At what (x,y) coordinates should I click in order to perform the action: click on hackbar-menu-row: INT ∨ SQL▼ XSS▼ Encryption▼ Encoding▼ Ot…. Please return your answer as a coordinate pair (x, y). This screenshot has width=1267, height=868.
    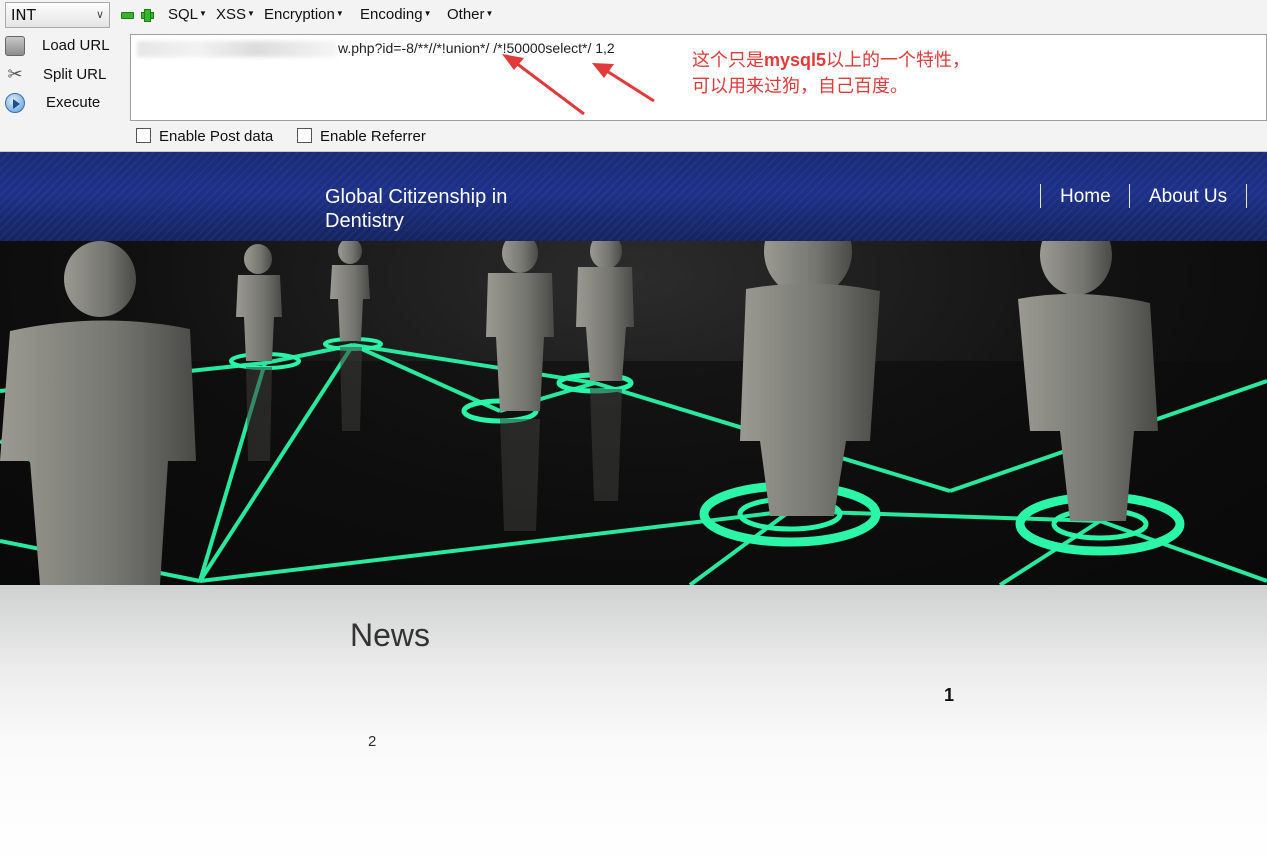
    Looking at the image, I should click on (633, 15).